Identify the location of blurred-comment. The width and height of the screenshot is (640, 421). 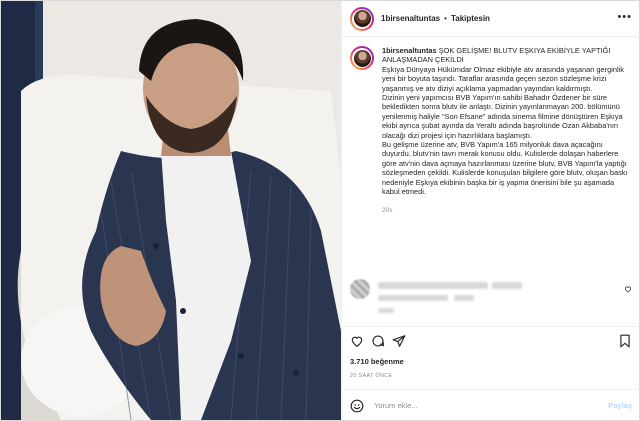
(491, 298).